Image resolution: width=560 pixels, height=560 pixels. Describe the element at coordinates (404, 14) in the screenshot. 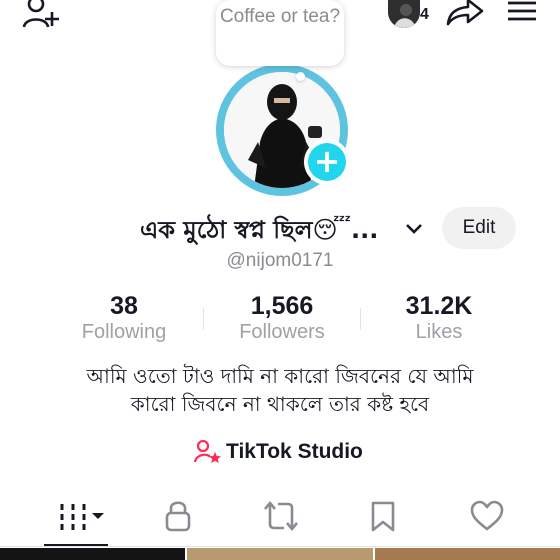

I see `notification-avatar` at that location.